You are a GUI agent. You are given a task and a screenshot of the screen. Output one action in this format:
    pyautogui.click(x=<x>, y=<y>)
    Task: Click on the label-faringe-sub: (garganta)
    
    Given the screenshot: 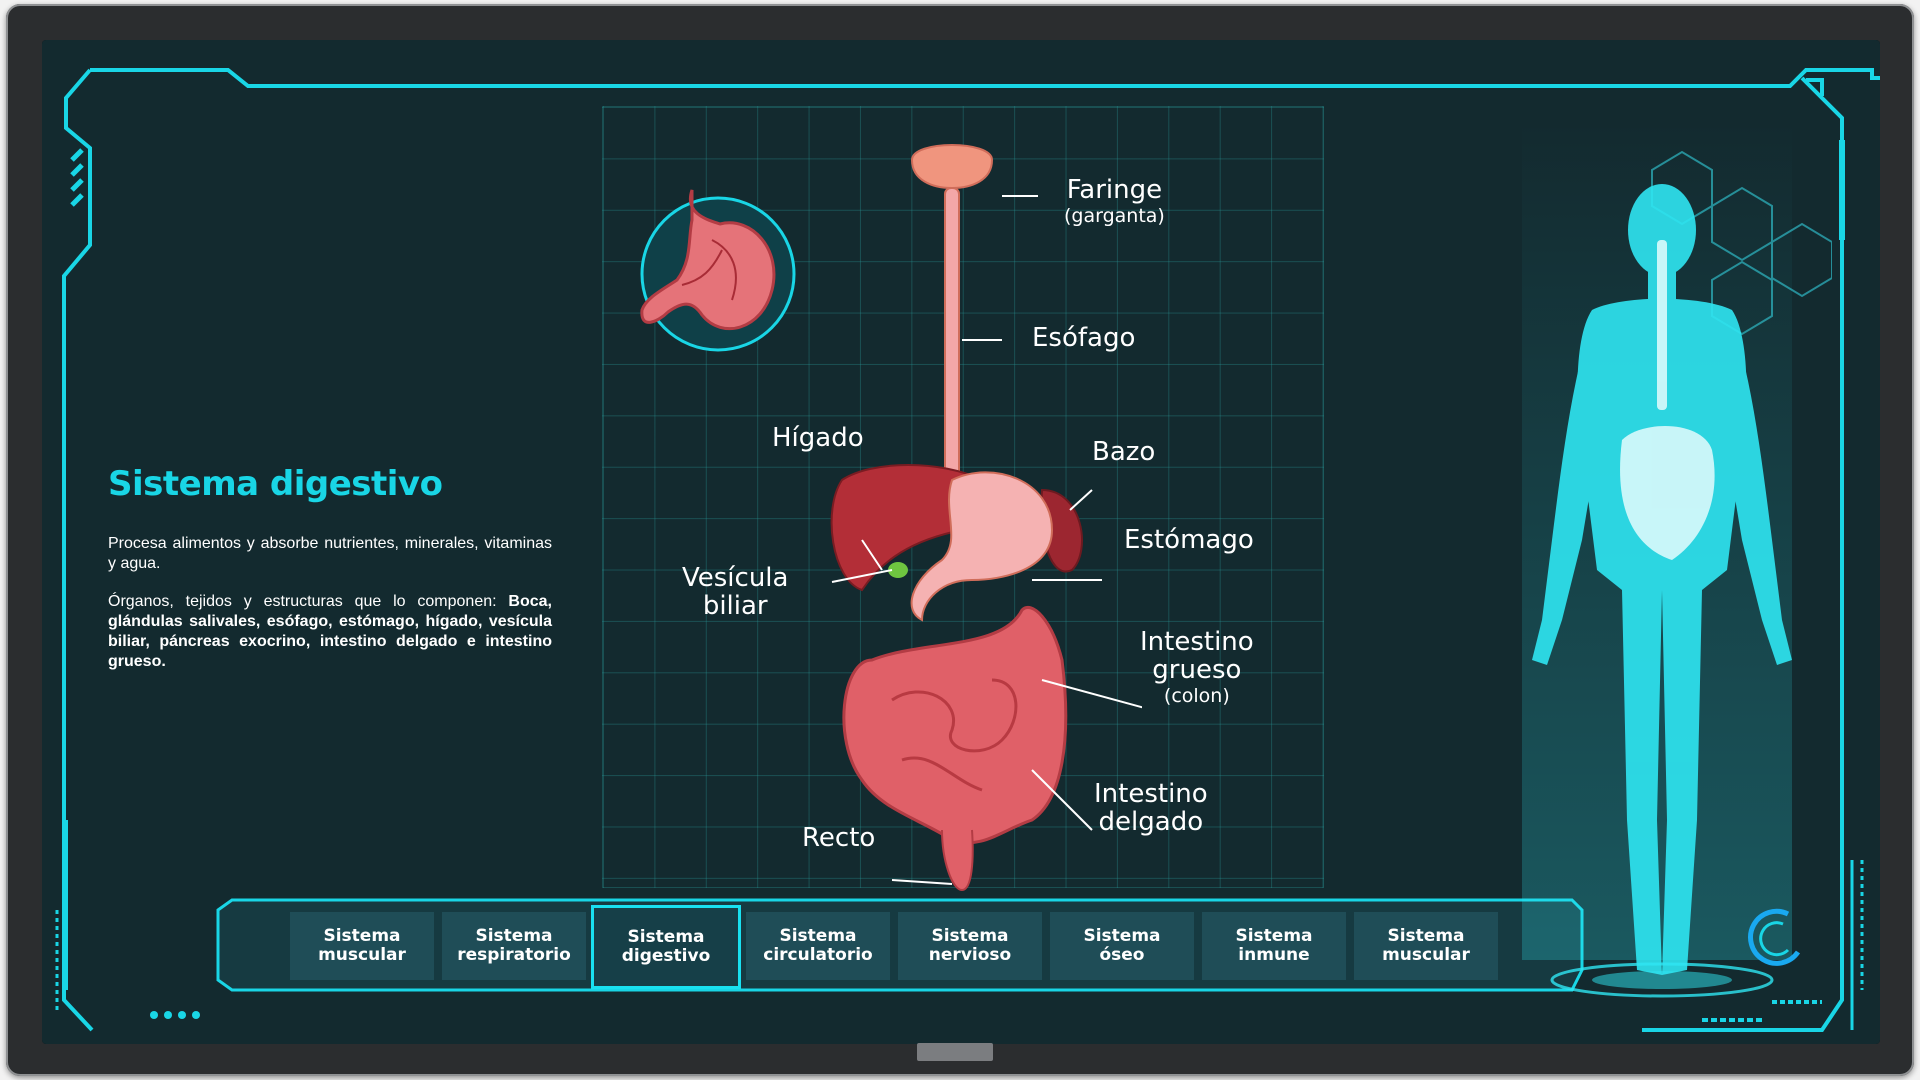 What is the action you would take?
    pyautogui.click(x=1114, y=216)
    